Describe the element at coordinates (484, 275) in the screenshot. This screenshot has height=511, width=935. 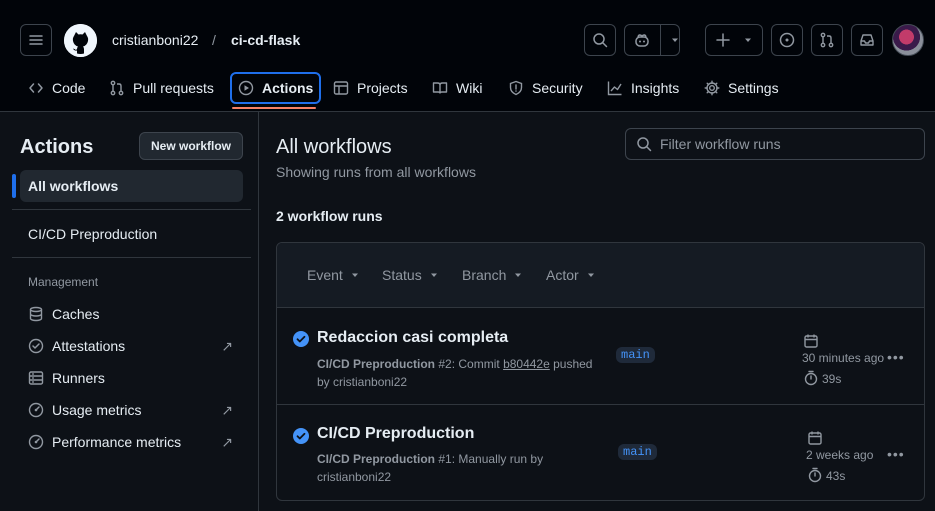
I see `filter-label: Branch` at that location.